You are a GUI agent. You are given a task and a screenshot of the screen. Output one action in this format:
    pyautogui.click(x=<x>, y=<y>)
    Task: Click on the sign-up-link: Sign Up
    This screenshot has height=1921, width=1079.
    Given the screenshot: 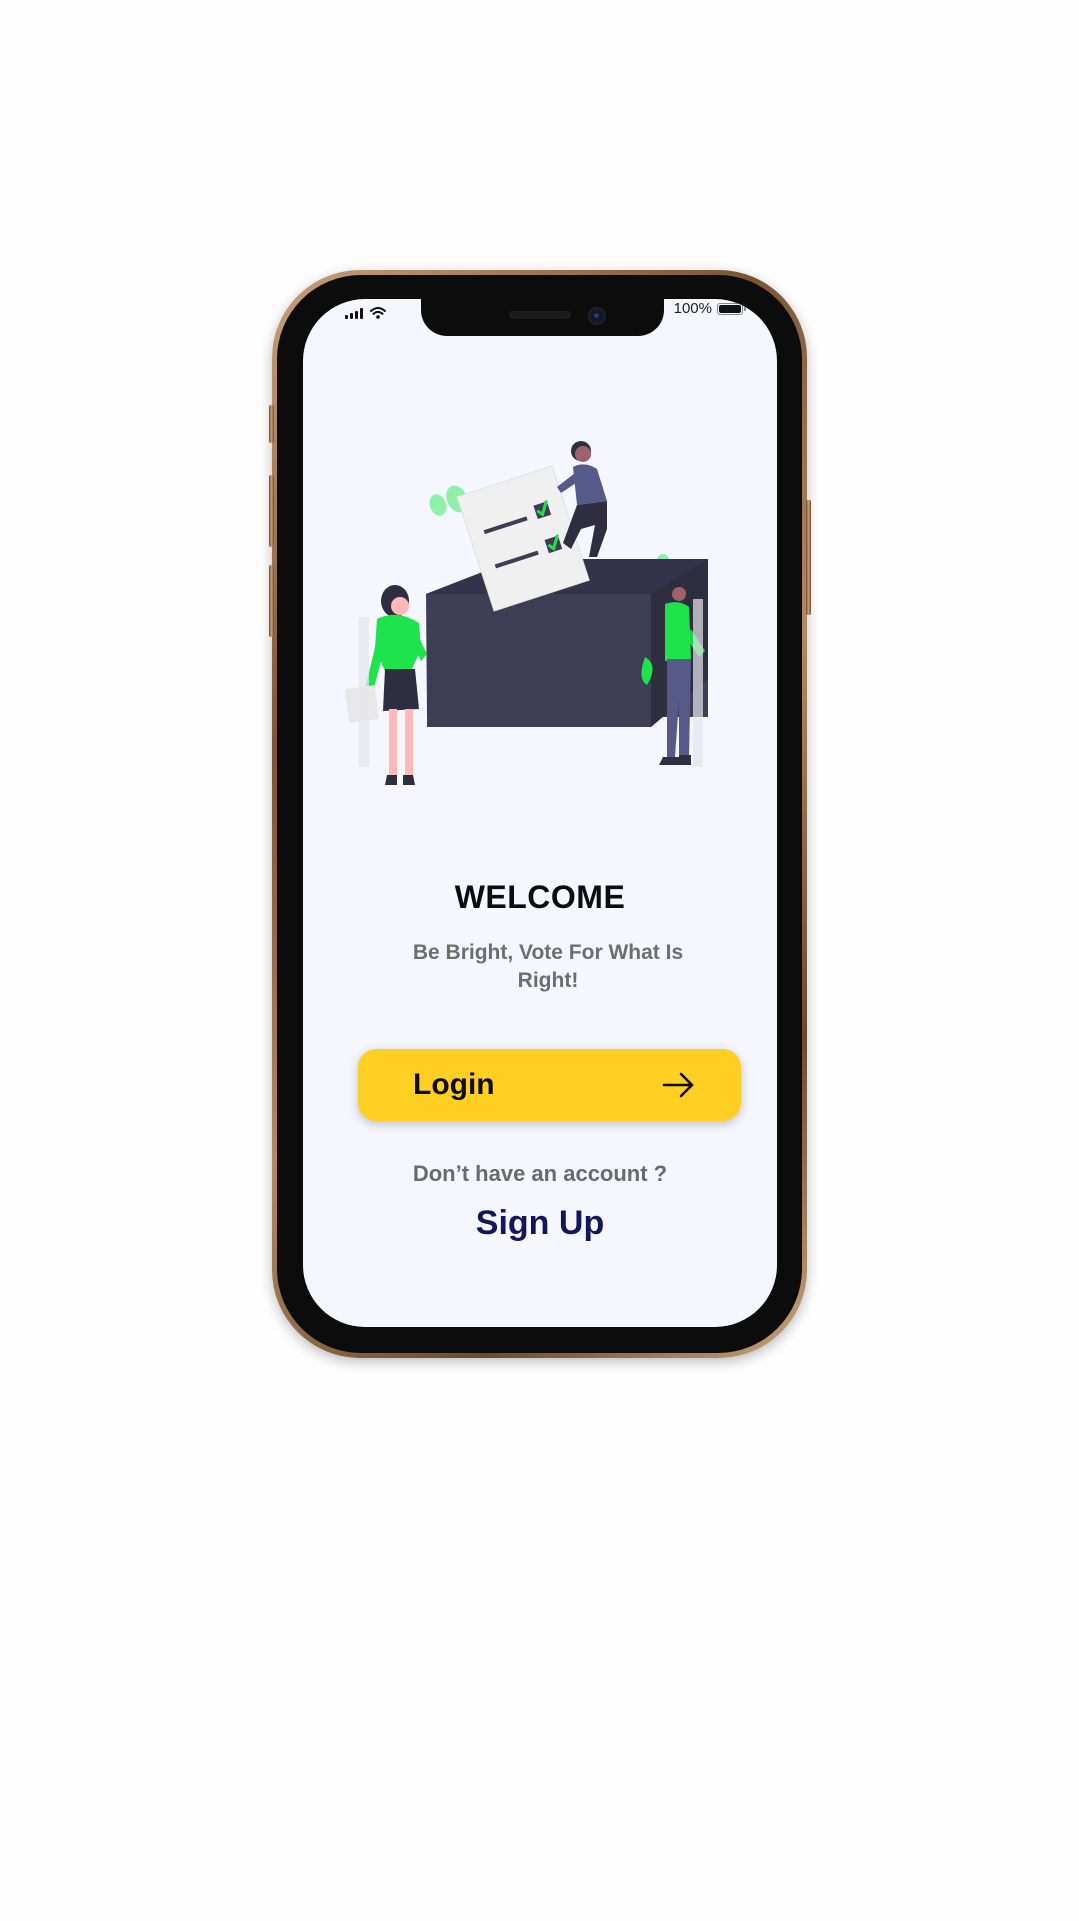 What is the action you would take?
    pyautogui.click(x=540, y=1223)
    